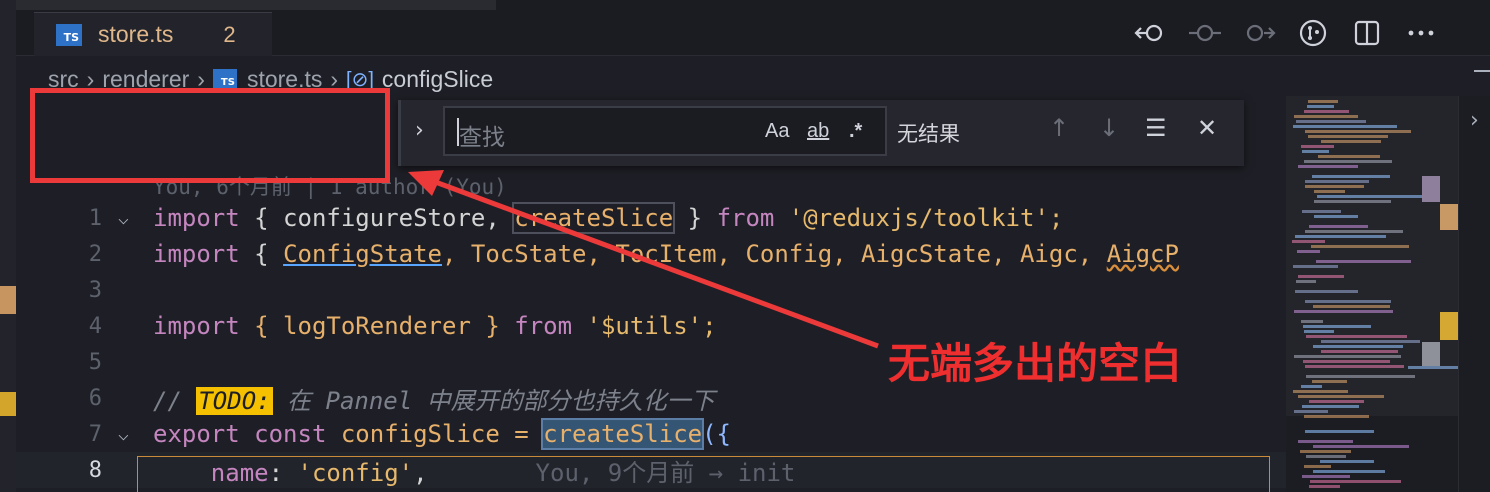  I want to click on annotation-text: 无端多出的空白, so click(1035, 363).